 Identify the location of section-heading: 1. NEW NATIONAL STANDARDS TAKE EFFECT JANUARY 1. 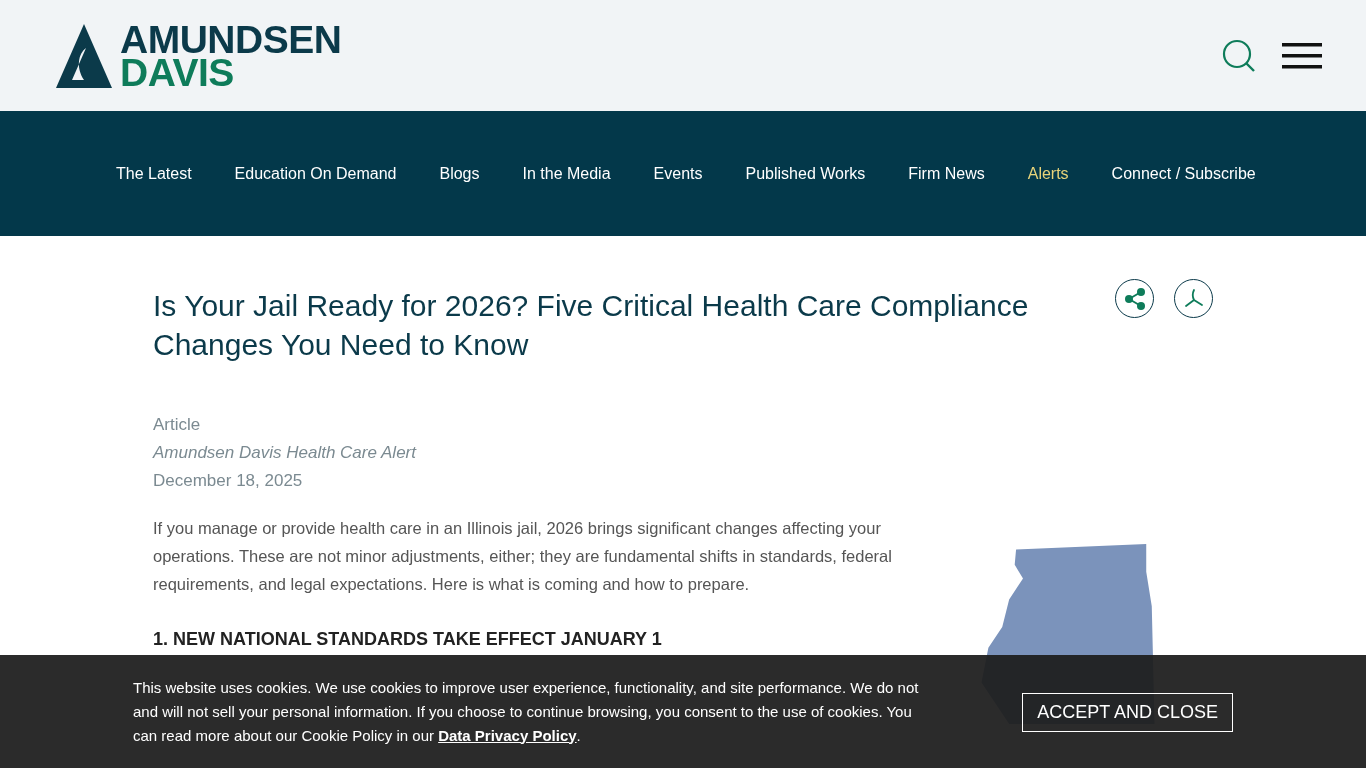
(408, 639).